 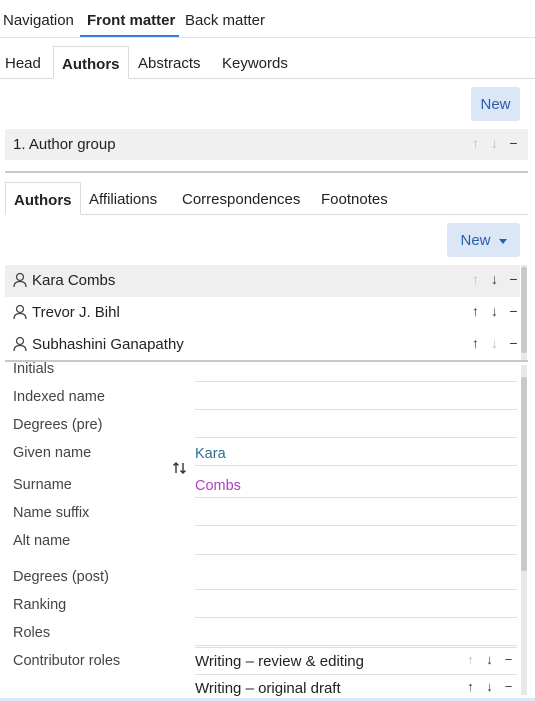 I want to click on form-scroll-thumb, so click(x=524, y=474).